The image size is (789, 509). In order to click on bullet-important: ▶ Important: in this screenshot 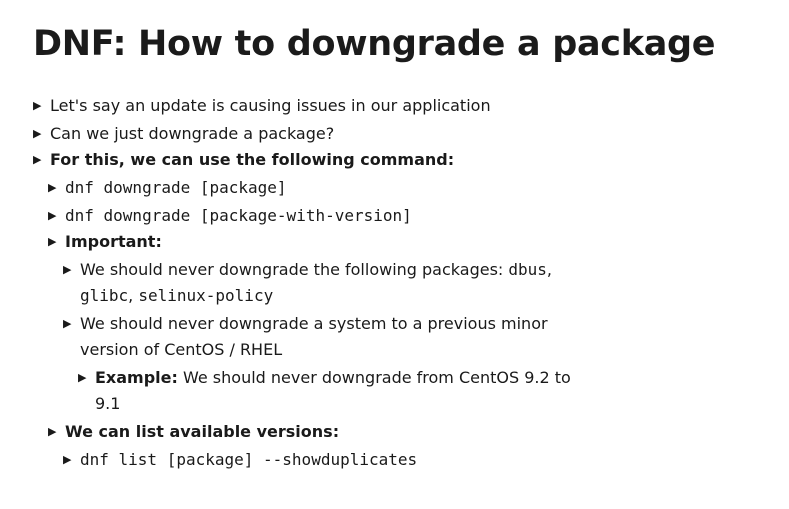, I will do `click(105, 242)`.